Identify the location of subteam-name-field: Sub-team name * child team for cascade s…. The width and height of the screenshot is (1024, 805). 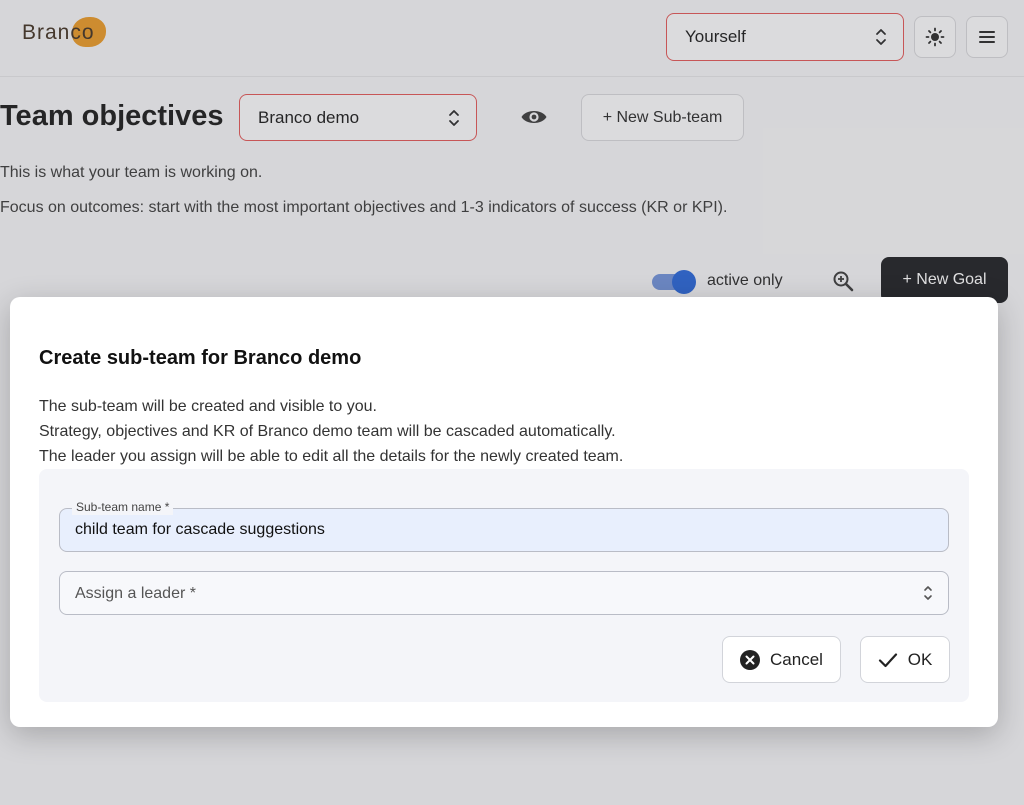
(504, 525).